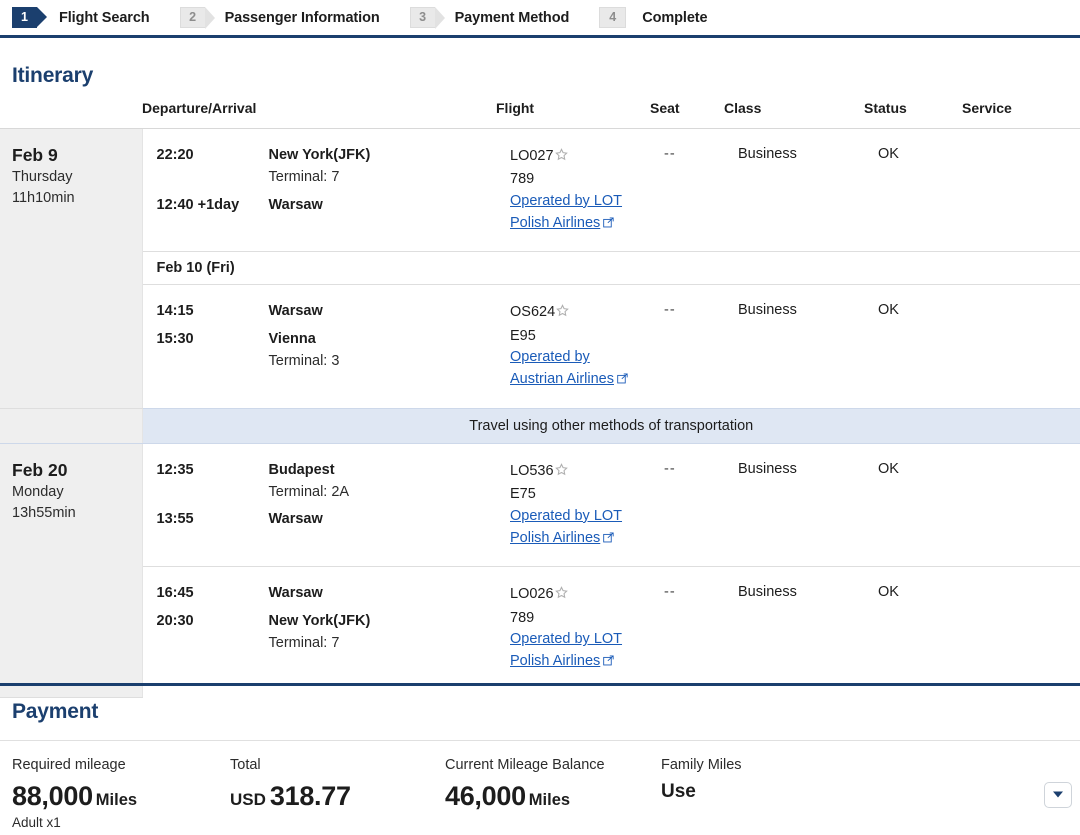 Image resolution: width=1080 pixels, height=835 pixels. Describe the element at coordinates (175, 311) in the screenshot. I see `departure-time: 14:15` at that location.